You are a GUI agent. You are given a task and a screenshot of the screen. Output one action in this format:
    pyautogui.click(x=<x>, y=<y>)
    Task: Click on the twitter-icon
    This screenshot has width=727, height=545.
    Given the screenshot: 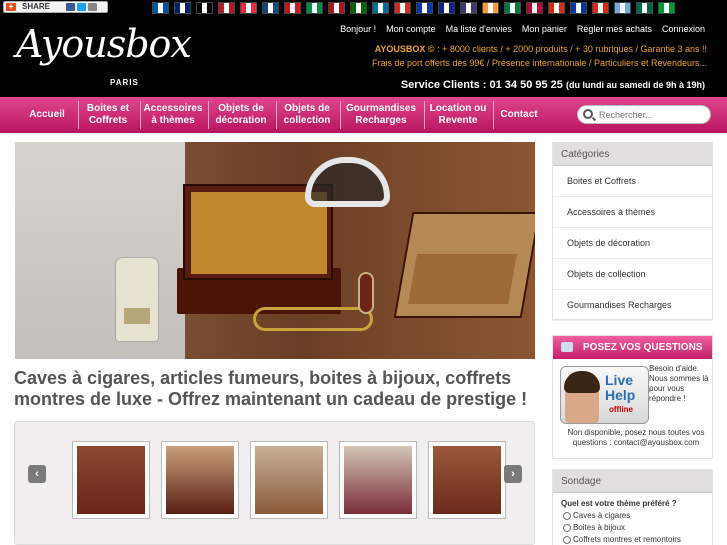 What is the action you would take?
    pyautogui.click(x=81, y=7)
    